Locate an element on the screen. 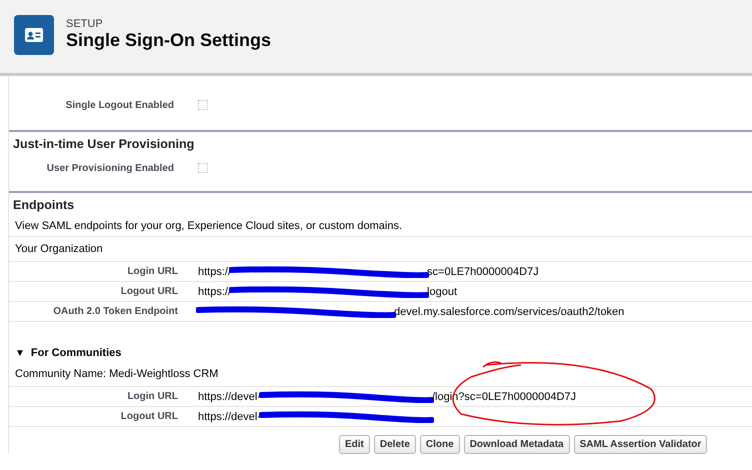 The height and width of the screenshot is (470, 752). field-label: OAuth 2.0 Token Endpoint is located at coordinates (115, 311).